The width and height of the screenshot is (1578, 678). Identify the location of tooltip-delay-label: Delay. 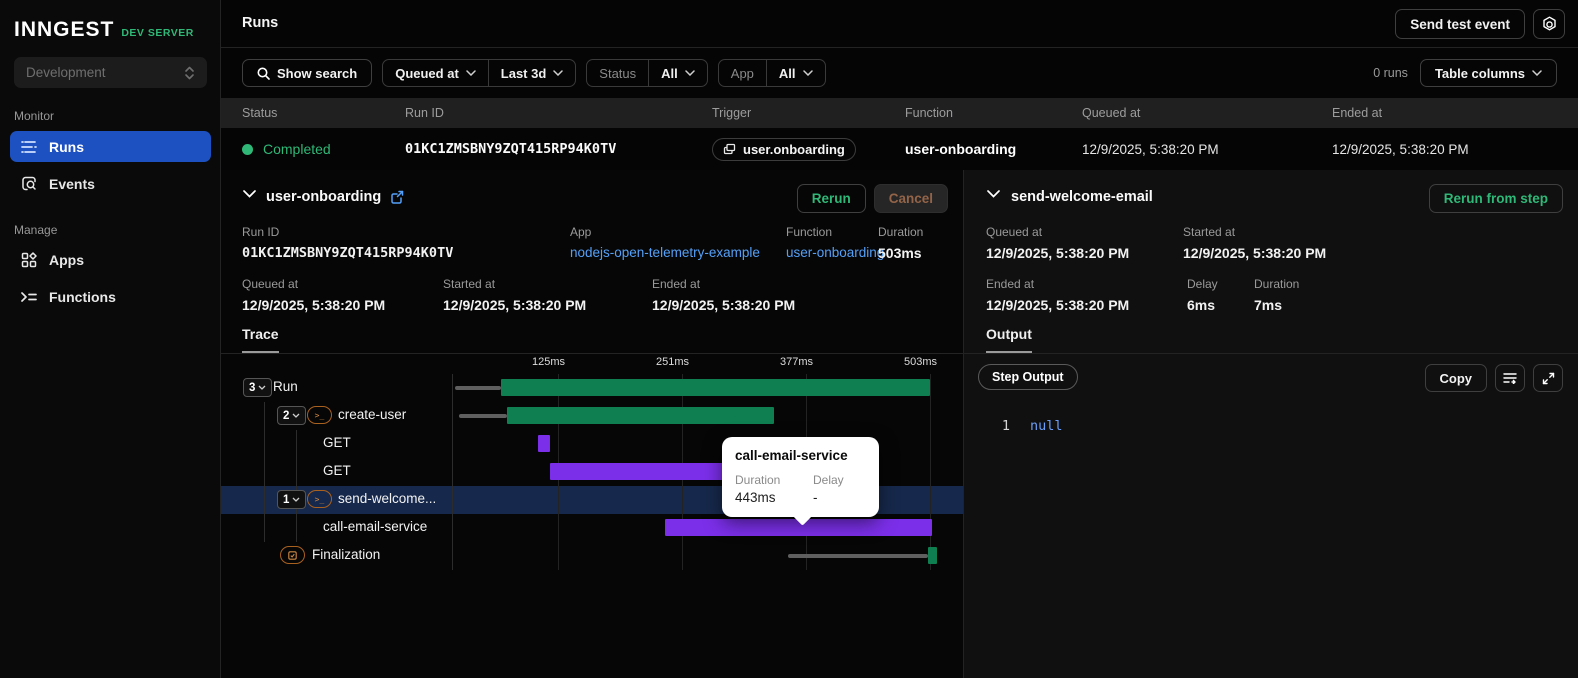
(828, 480).